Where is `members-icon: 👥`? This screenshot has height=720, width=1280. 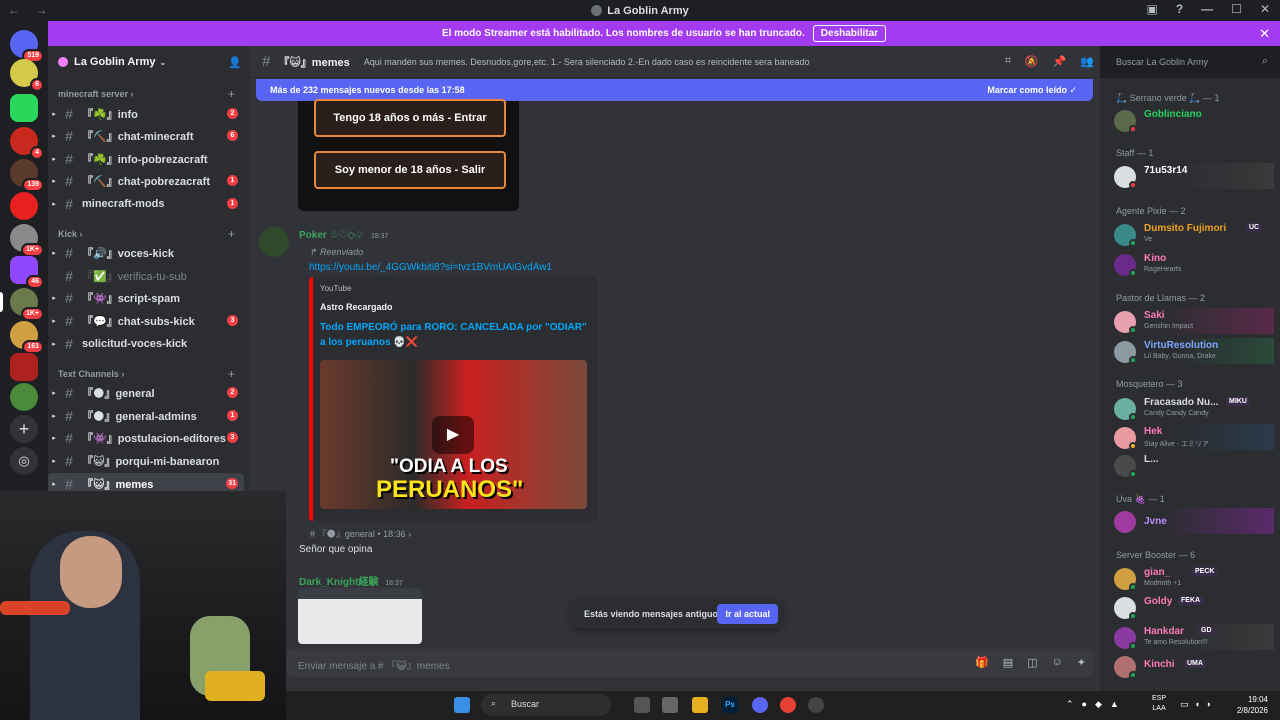 members-icon: 👥 is located at coordinates (1087, 61).